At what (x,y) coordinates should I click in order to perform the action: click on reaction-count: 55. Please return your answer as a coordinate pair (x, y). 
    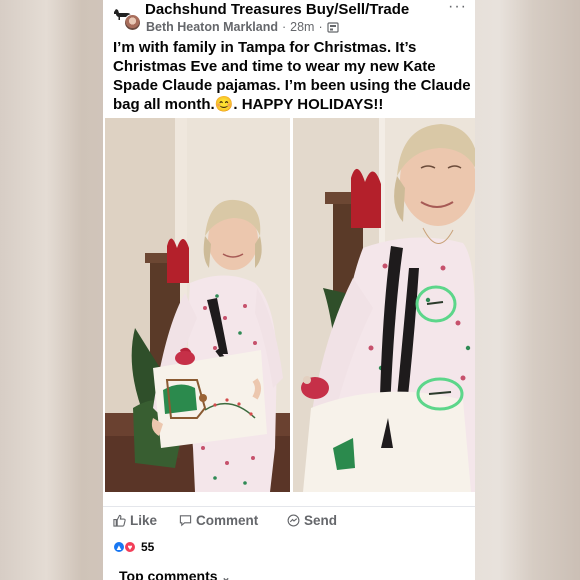
    Looking at the image, I should click on (148, 547).